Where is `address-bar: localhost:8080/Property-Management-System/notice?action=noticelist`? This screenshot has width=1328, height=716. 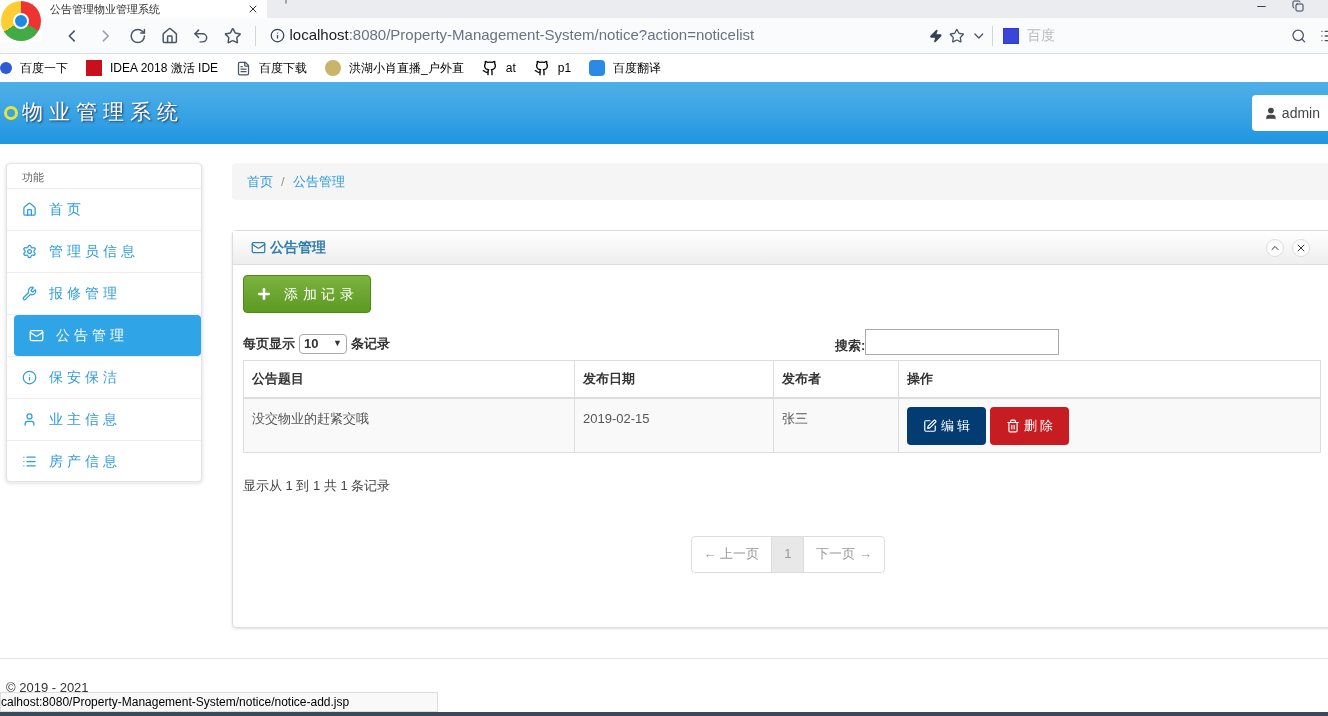 address-bar: localhost:8080/Property-Management-System/notice?action=noticelist is located at coordinates (593, 35).